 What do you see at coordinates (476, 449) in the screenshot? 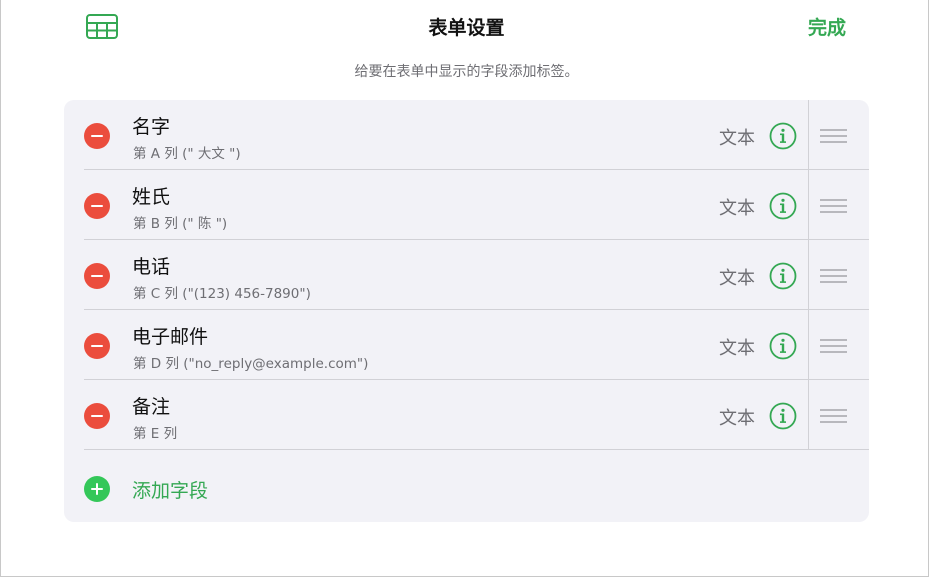
I see `row-separator` at bounding box center [476, 449].